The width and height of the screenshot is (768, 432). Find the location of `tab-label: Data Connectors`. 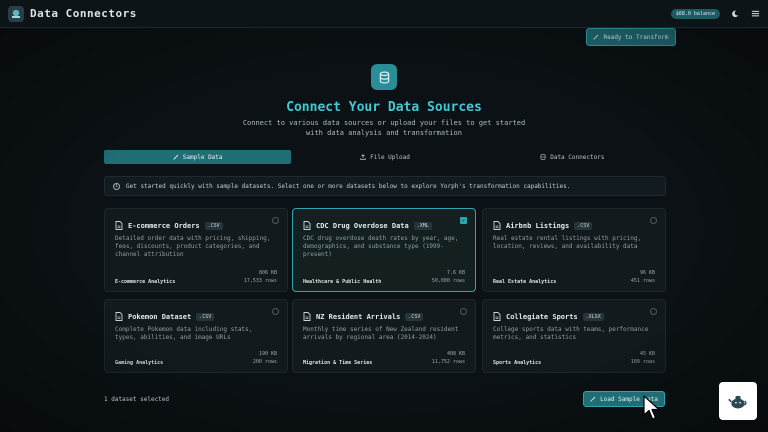

tab-label: Data Connectors is located at coordinates (577, 157).